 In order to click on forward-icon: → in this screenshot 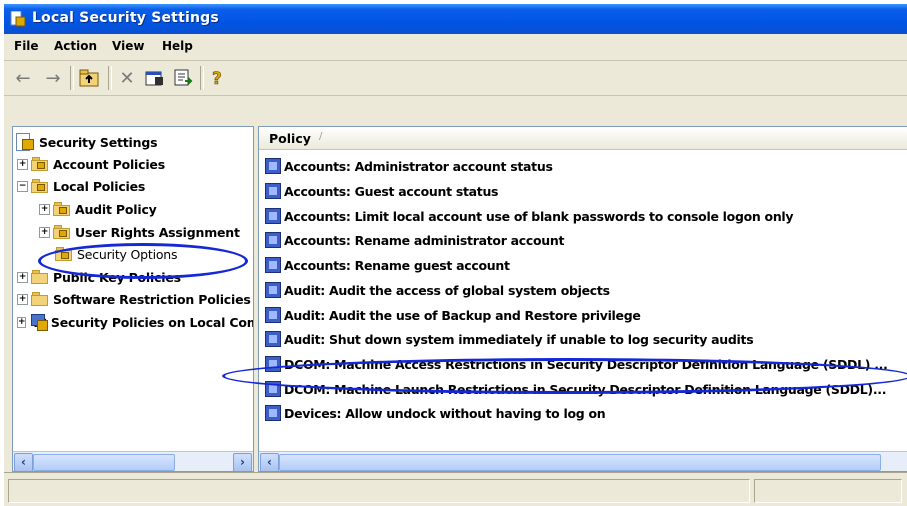, I will do `click(53, 78)`.